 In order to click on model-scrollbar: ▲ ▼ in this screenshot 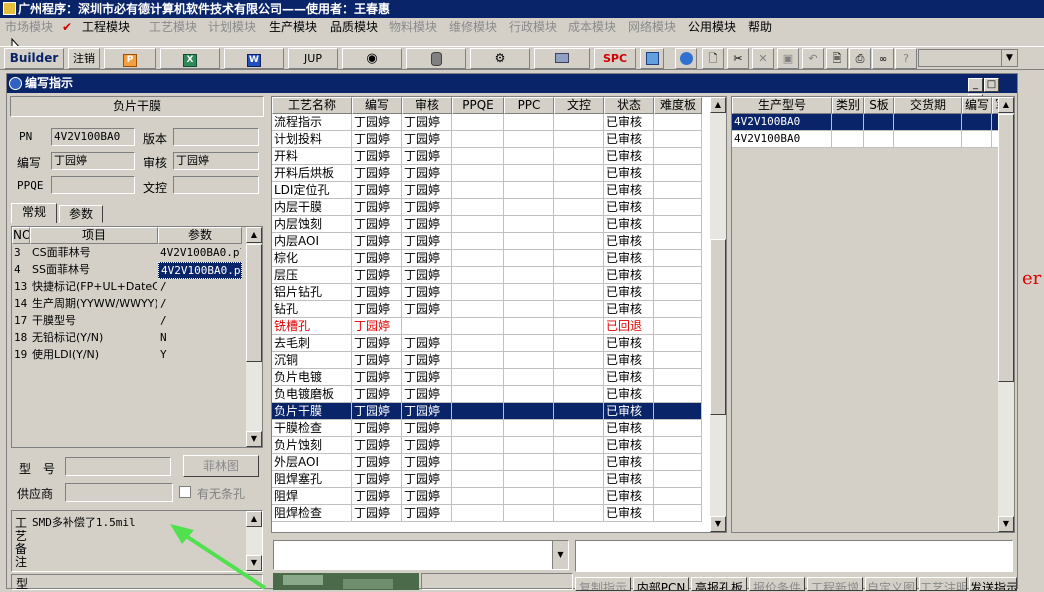, I will do `click(1006, 314)`.